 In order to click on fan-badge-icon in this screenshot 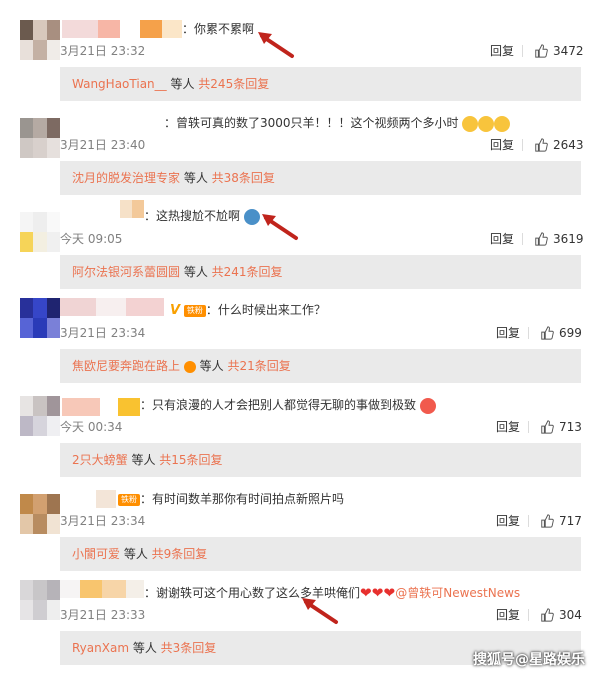, I will do `click(189, 366)`.